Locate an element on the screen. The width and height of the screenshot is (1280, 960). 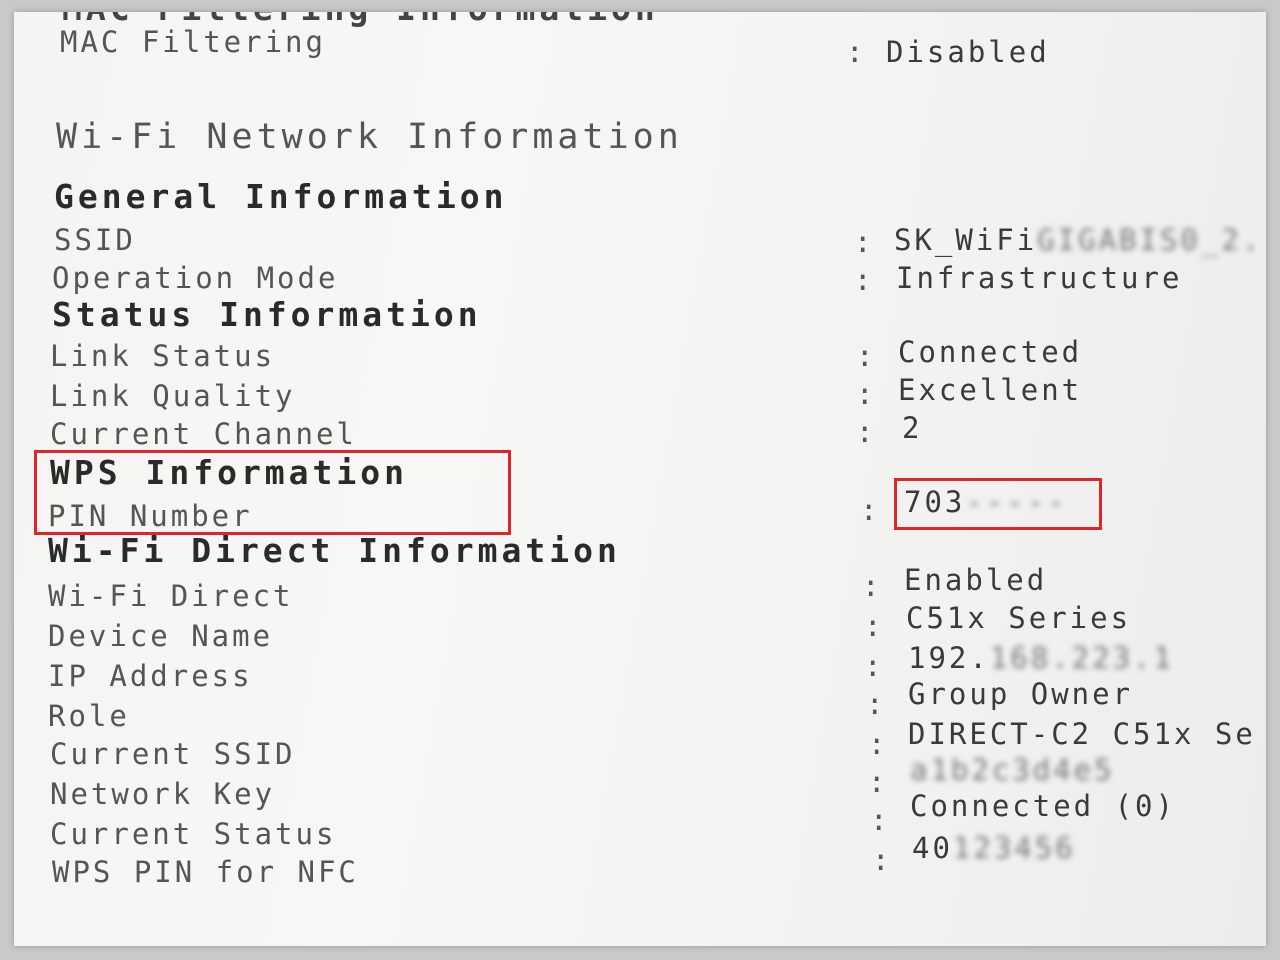
wifi-direct-label: Wi-Fi Direct is located at coordinates (171, 596).